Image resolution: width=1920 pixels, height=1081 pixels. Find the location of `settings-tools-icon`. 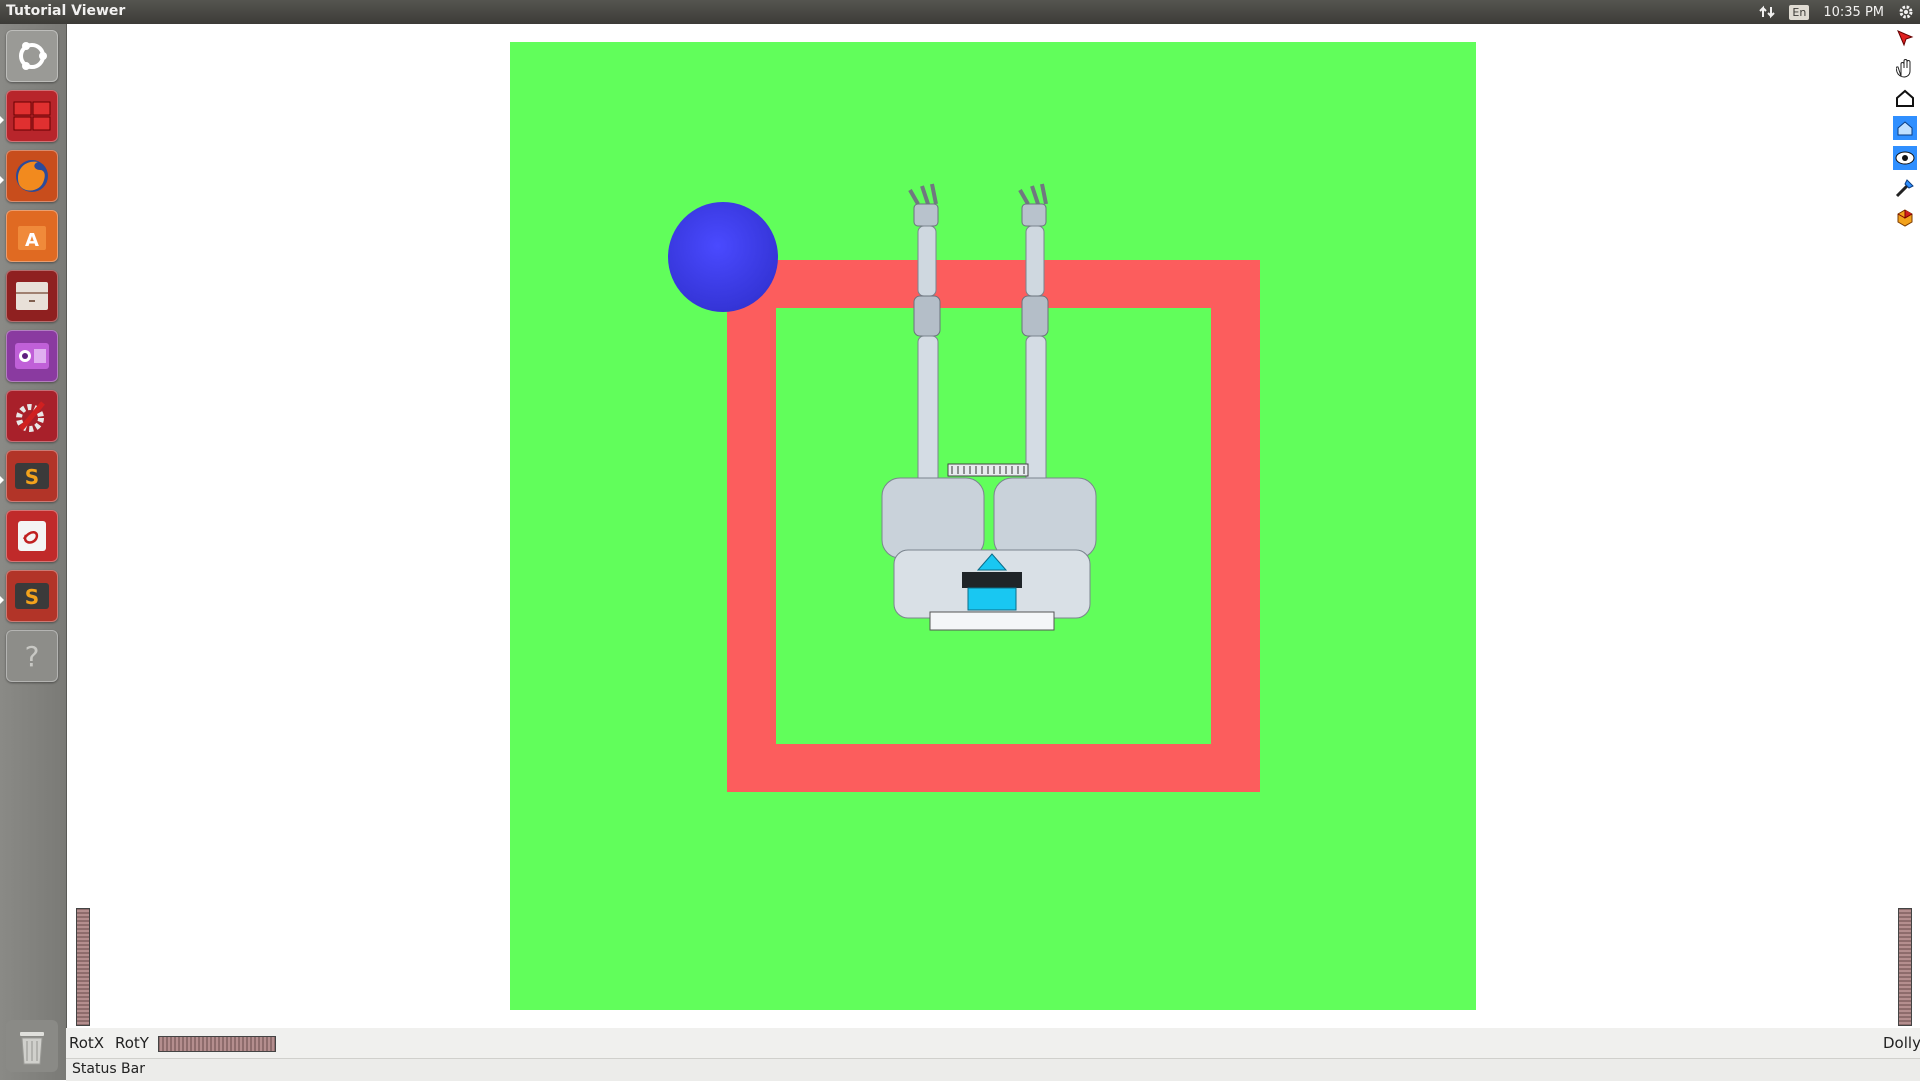

settings-tools-icon is located at coordinates (30, 416).